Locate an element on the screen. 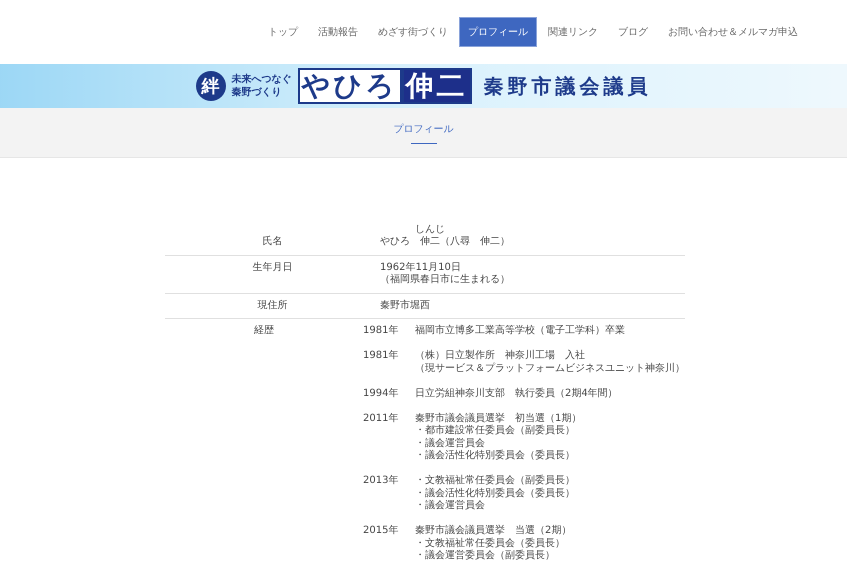  name-kanji: （八尋 伸二） is located at coordinates (475, 242).